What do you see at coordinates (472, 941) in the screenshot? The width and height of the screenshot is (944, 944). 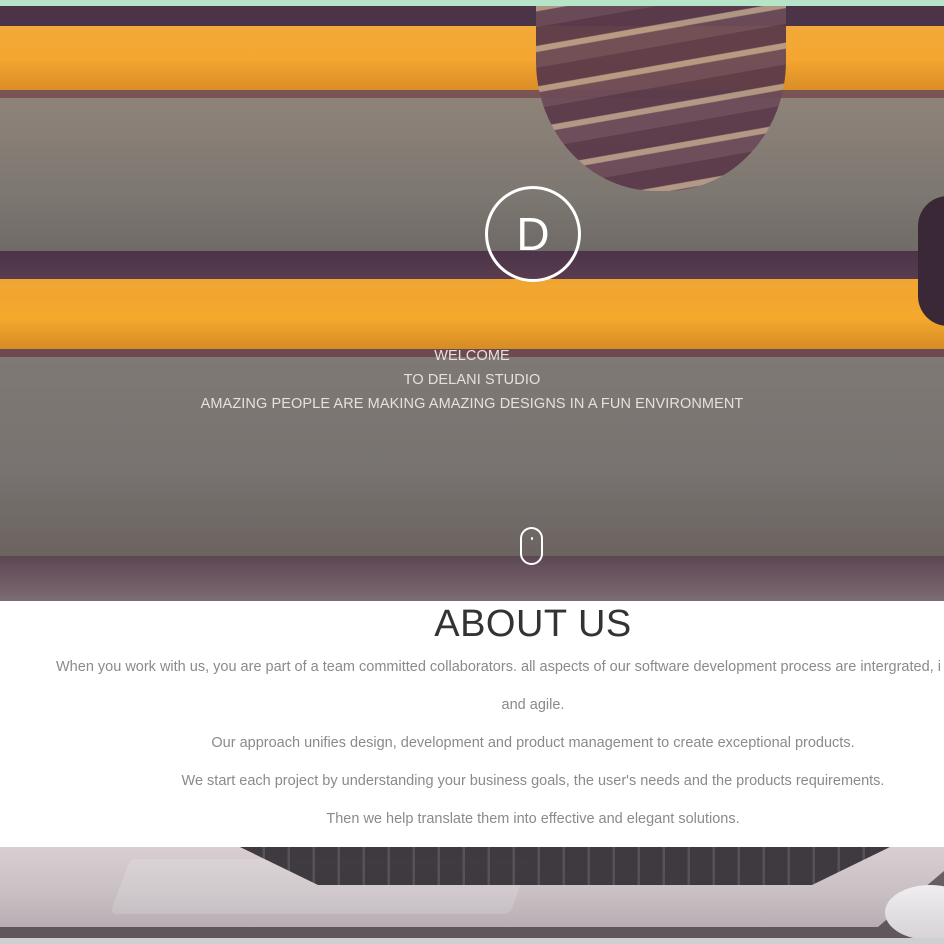 I see `bottom-strip` at bounding box center [472, 941].